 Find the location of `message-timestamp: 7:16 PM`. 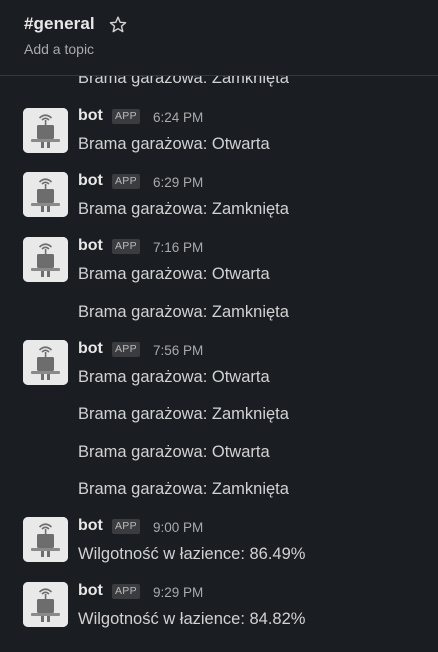

message-timestamp: 7:16 PM is located at coordinates (178, 247).